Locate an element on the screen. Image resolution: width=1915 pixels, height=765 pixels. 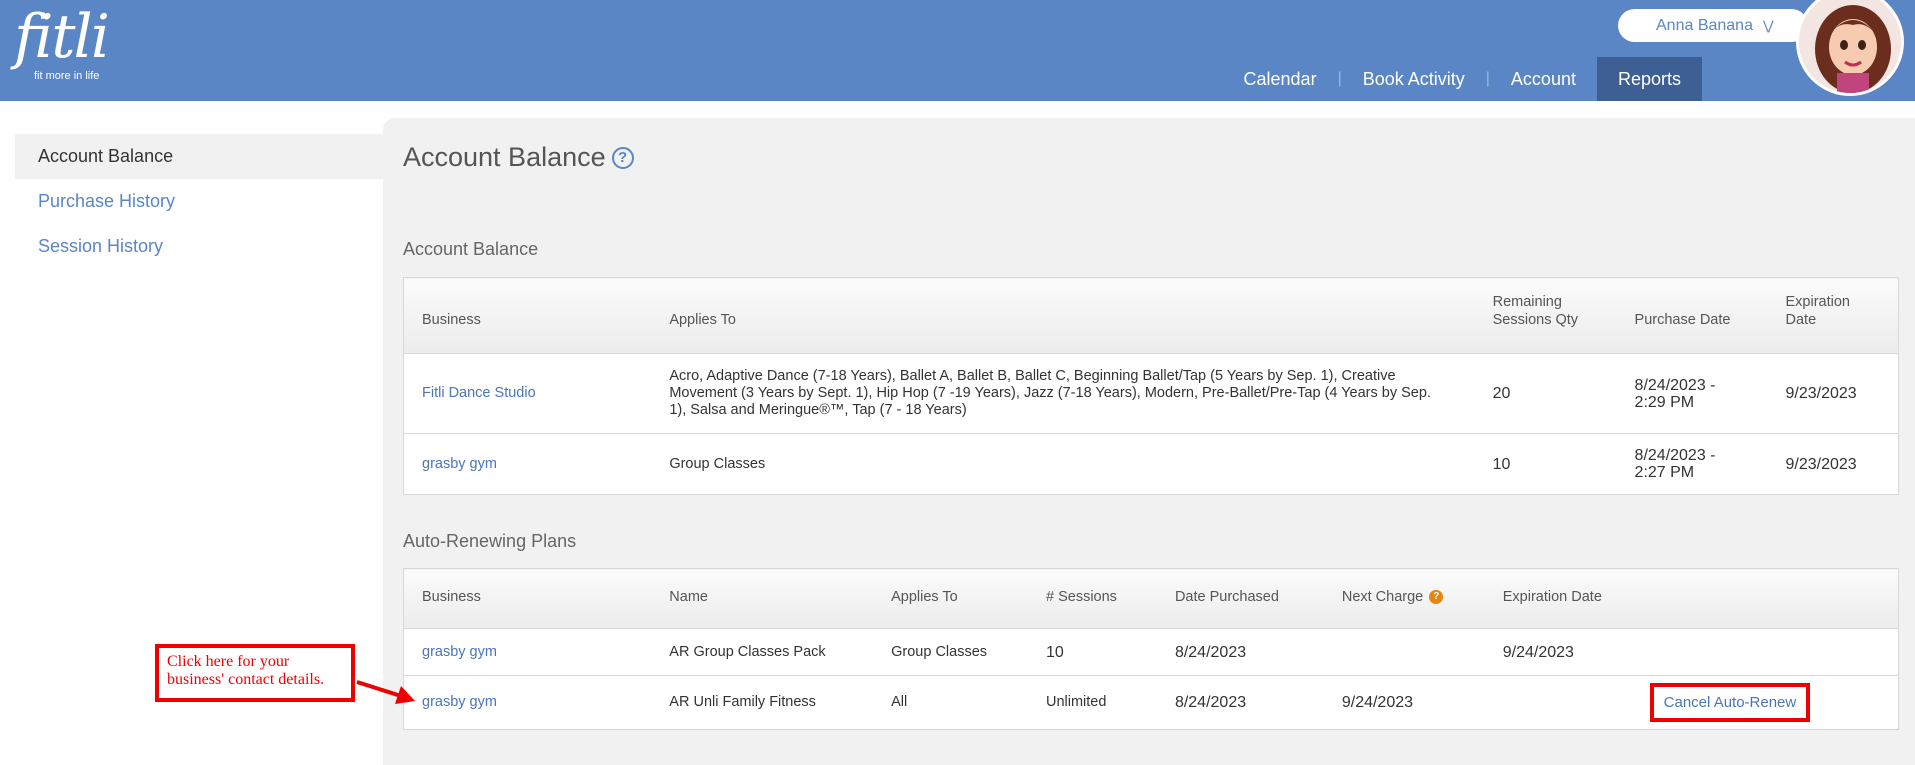
cancel-auto-renew-label: Cancel Auto-Renew is located at coordinates (1730, 702).